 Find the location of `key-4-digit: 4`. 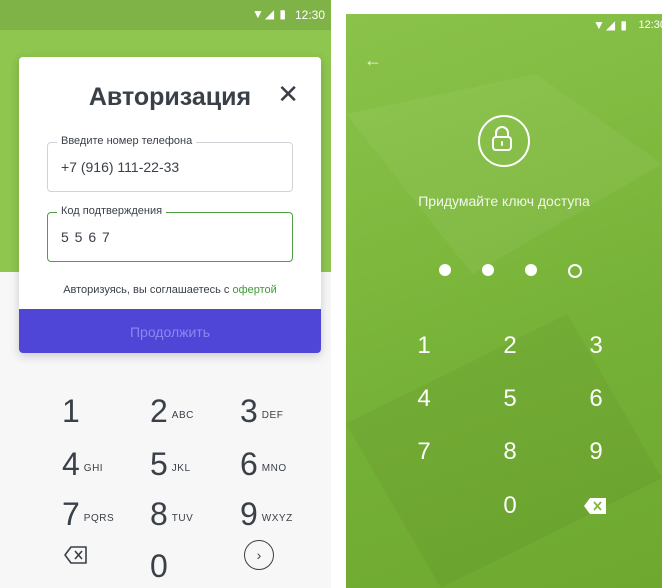

key-4-digit: 4 is located at coordinates (71, 464).